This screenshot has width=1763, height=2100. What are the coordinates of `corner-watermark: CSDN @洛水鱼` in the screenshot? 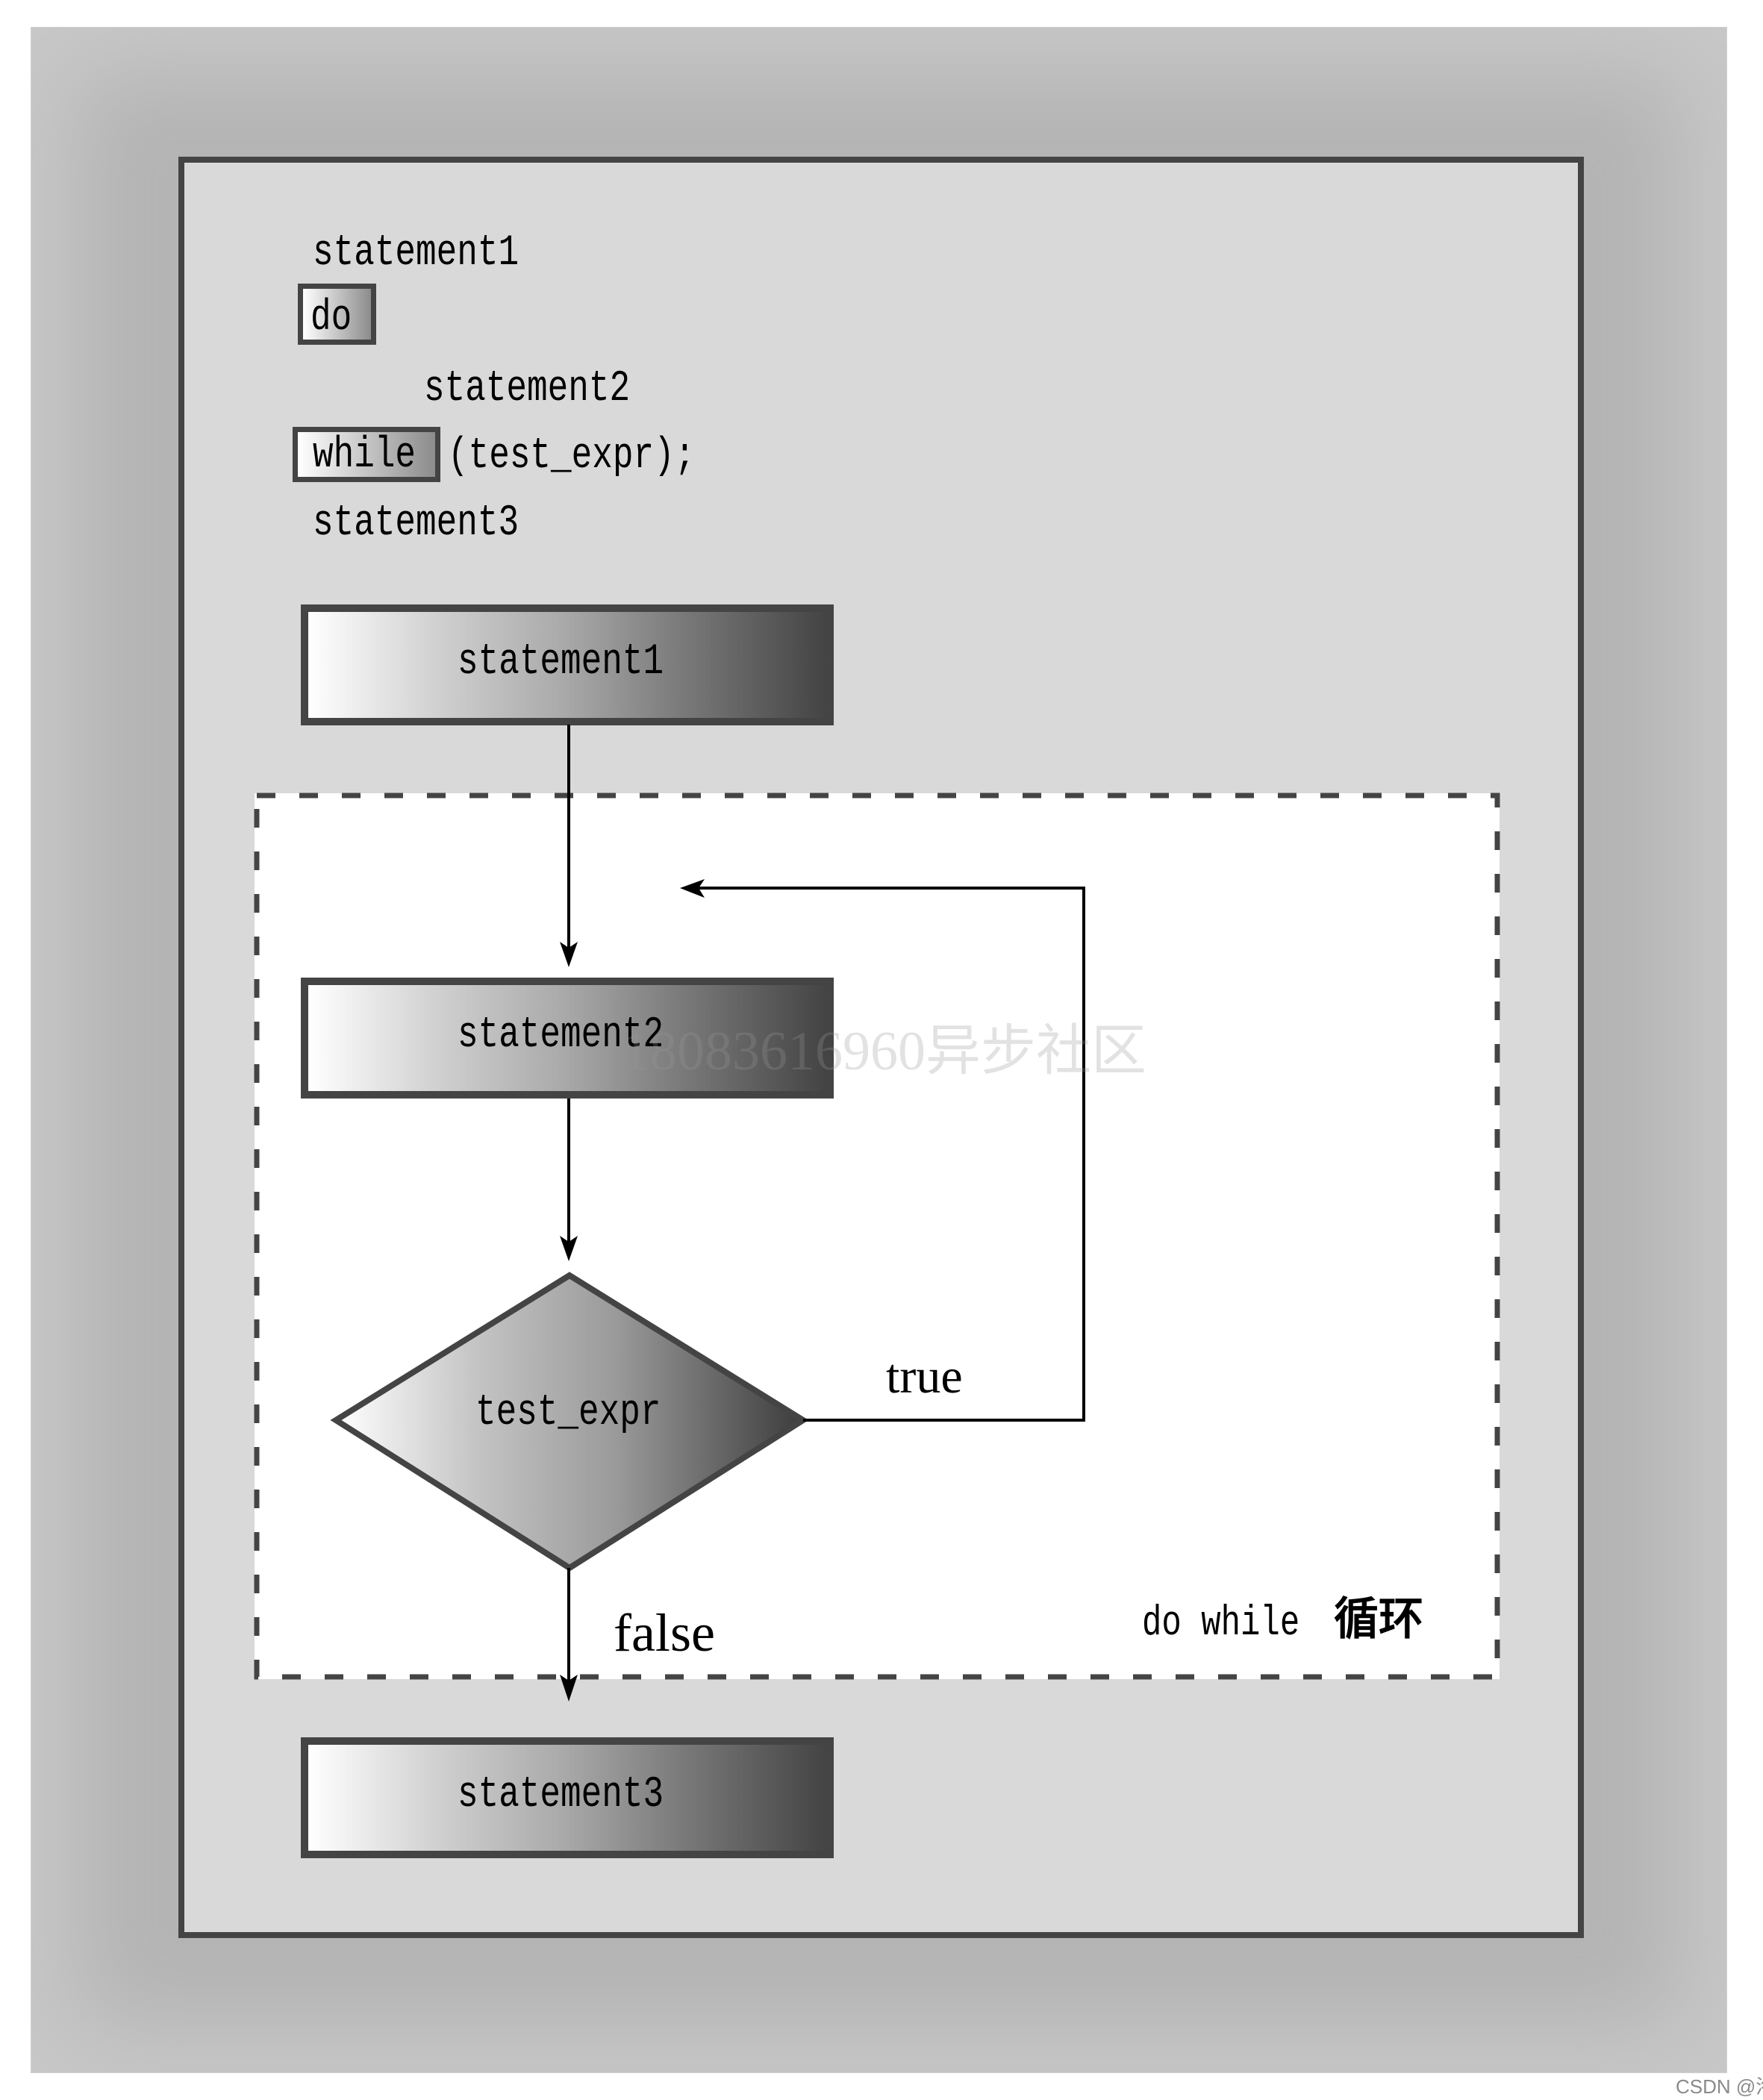 It's located at (1720, 2087).